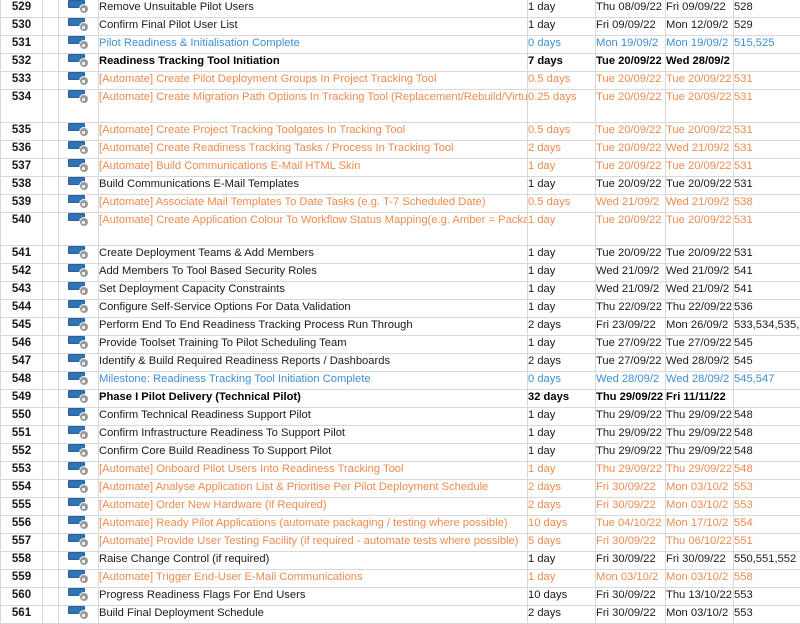  I want to click on finish-date-cell: Thu 13/10/22, so click(700, 597).